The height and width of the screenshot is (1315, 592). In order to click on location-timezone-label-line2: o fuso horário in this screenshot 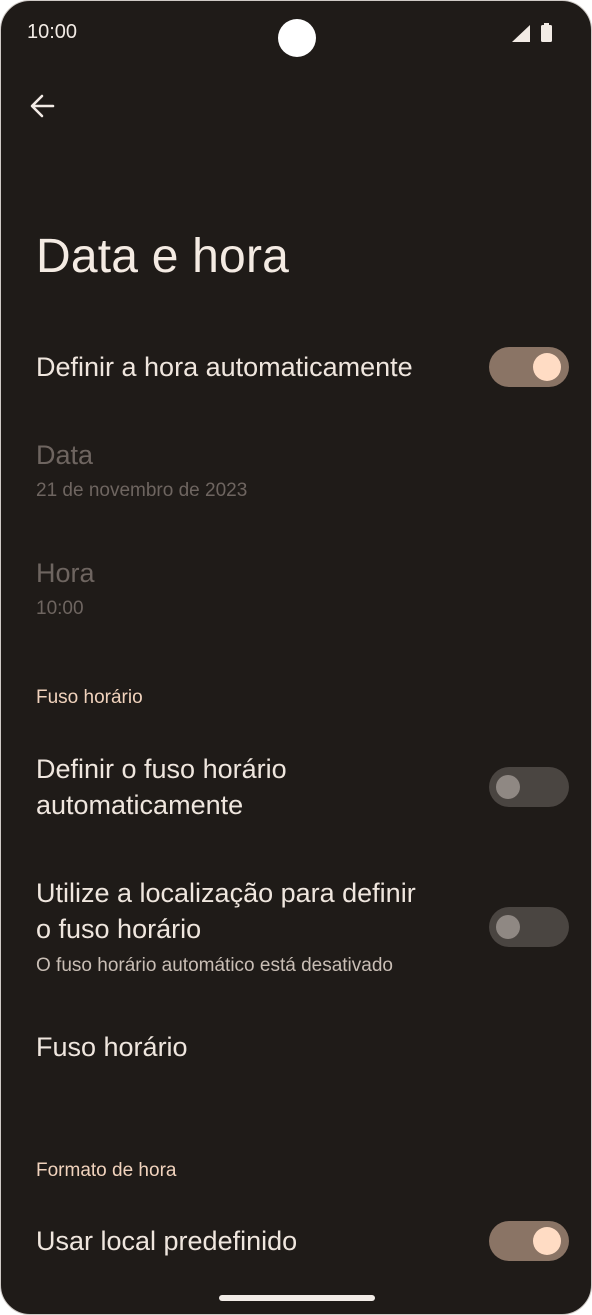, I will do `click(119, 929)`.